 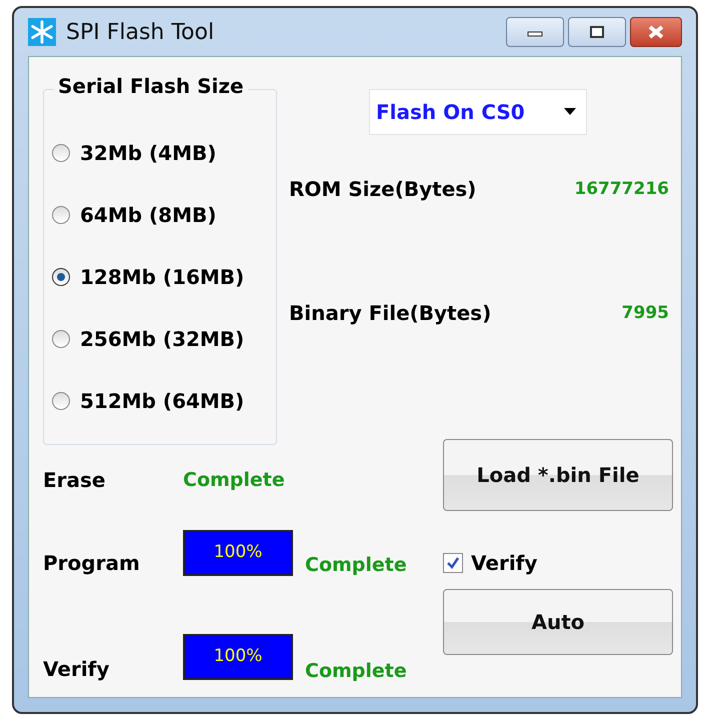 I want to click on close-icon, so click(x=656, y=32).